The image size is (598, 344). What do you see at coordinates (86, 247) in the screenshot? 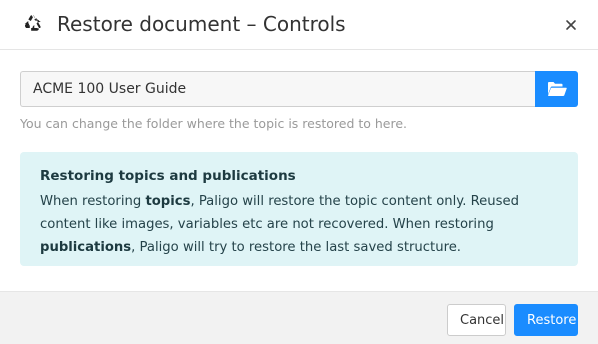
I see `info-bold-publications: publications` at bounding box center [86, 247].